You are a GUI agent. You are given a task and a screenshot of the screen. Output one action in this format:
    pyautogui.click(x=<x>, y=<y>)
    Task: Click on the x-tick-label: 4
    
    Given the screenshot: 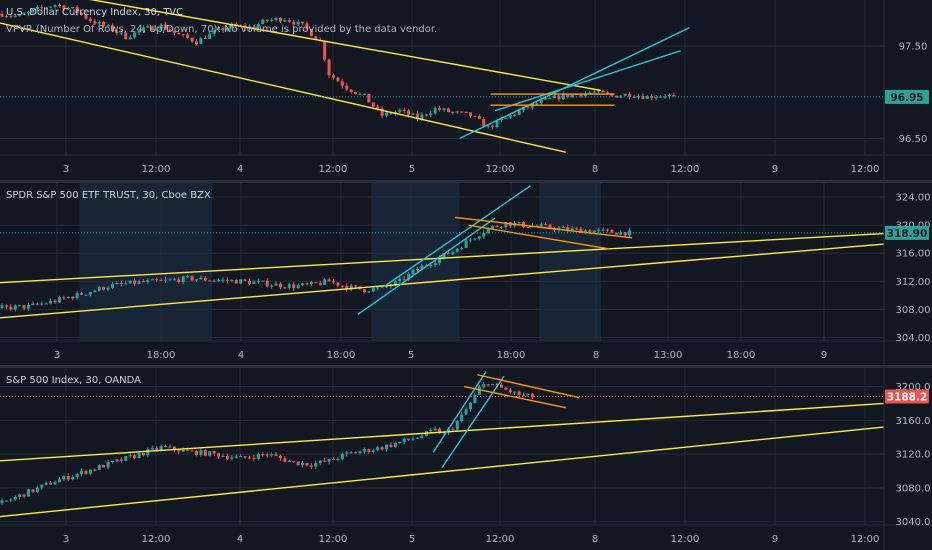 What is the action you would take?
    pyautogui.click(x=240, y=169)
    